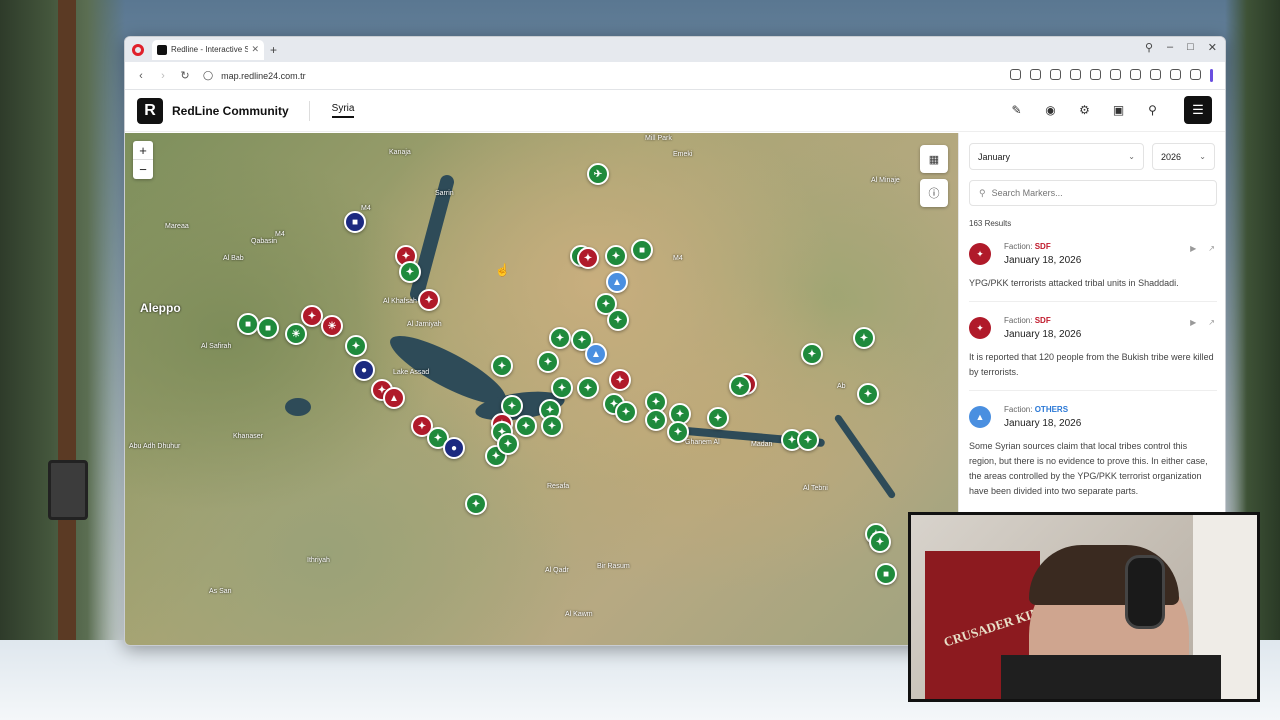 Image resolution: width=1280 pixels, height=720 pixels. I want to click on map-label: Madan, so click(762, 444).